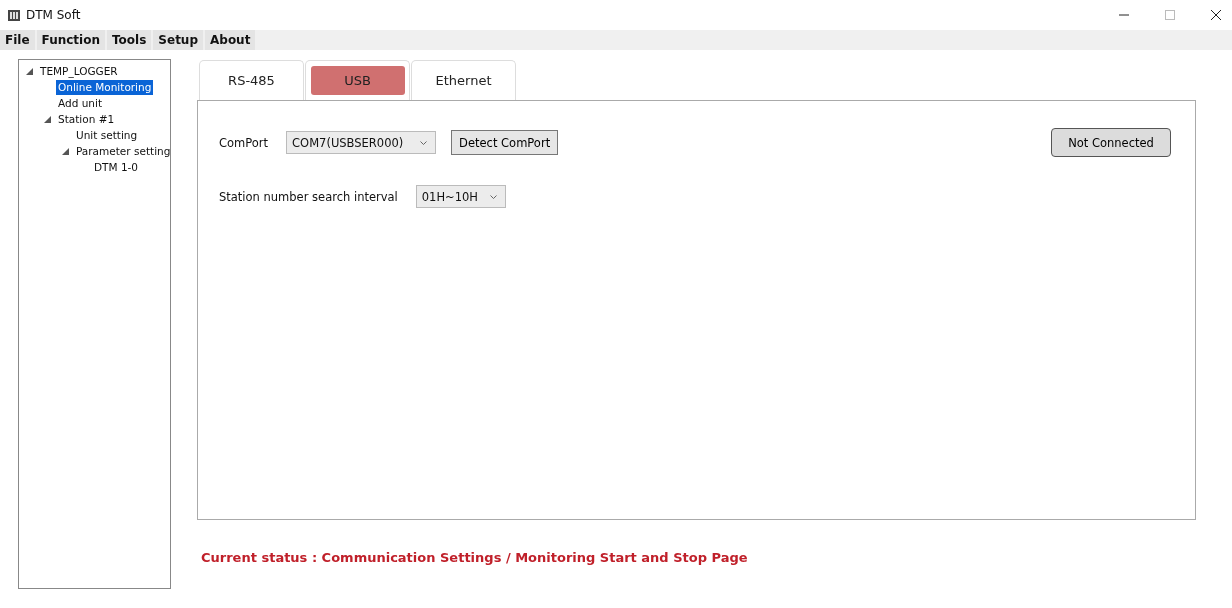 Image resolution: width=1232 pixels, height=608 pixels. What do you see at coordinates (230, 40) in the screenshot?
I see `menu-item: About` at bounding box center [230, 40].